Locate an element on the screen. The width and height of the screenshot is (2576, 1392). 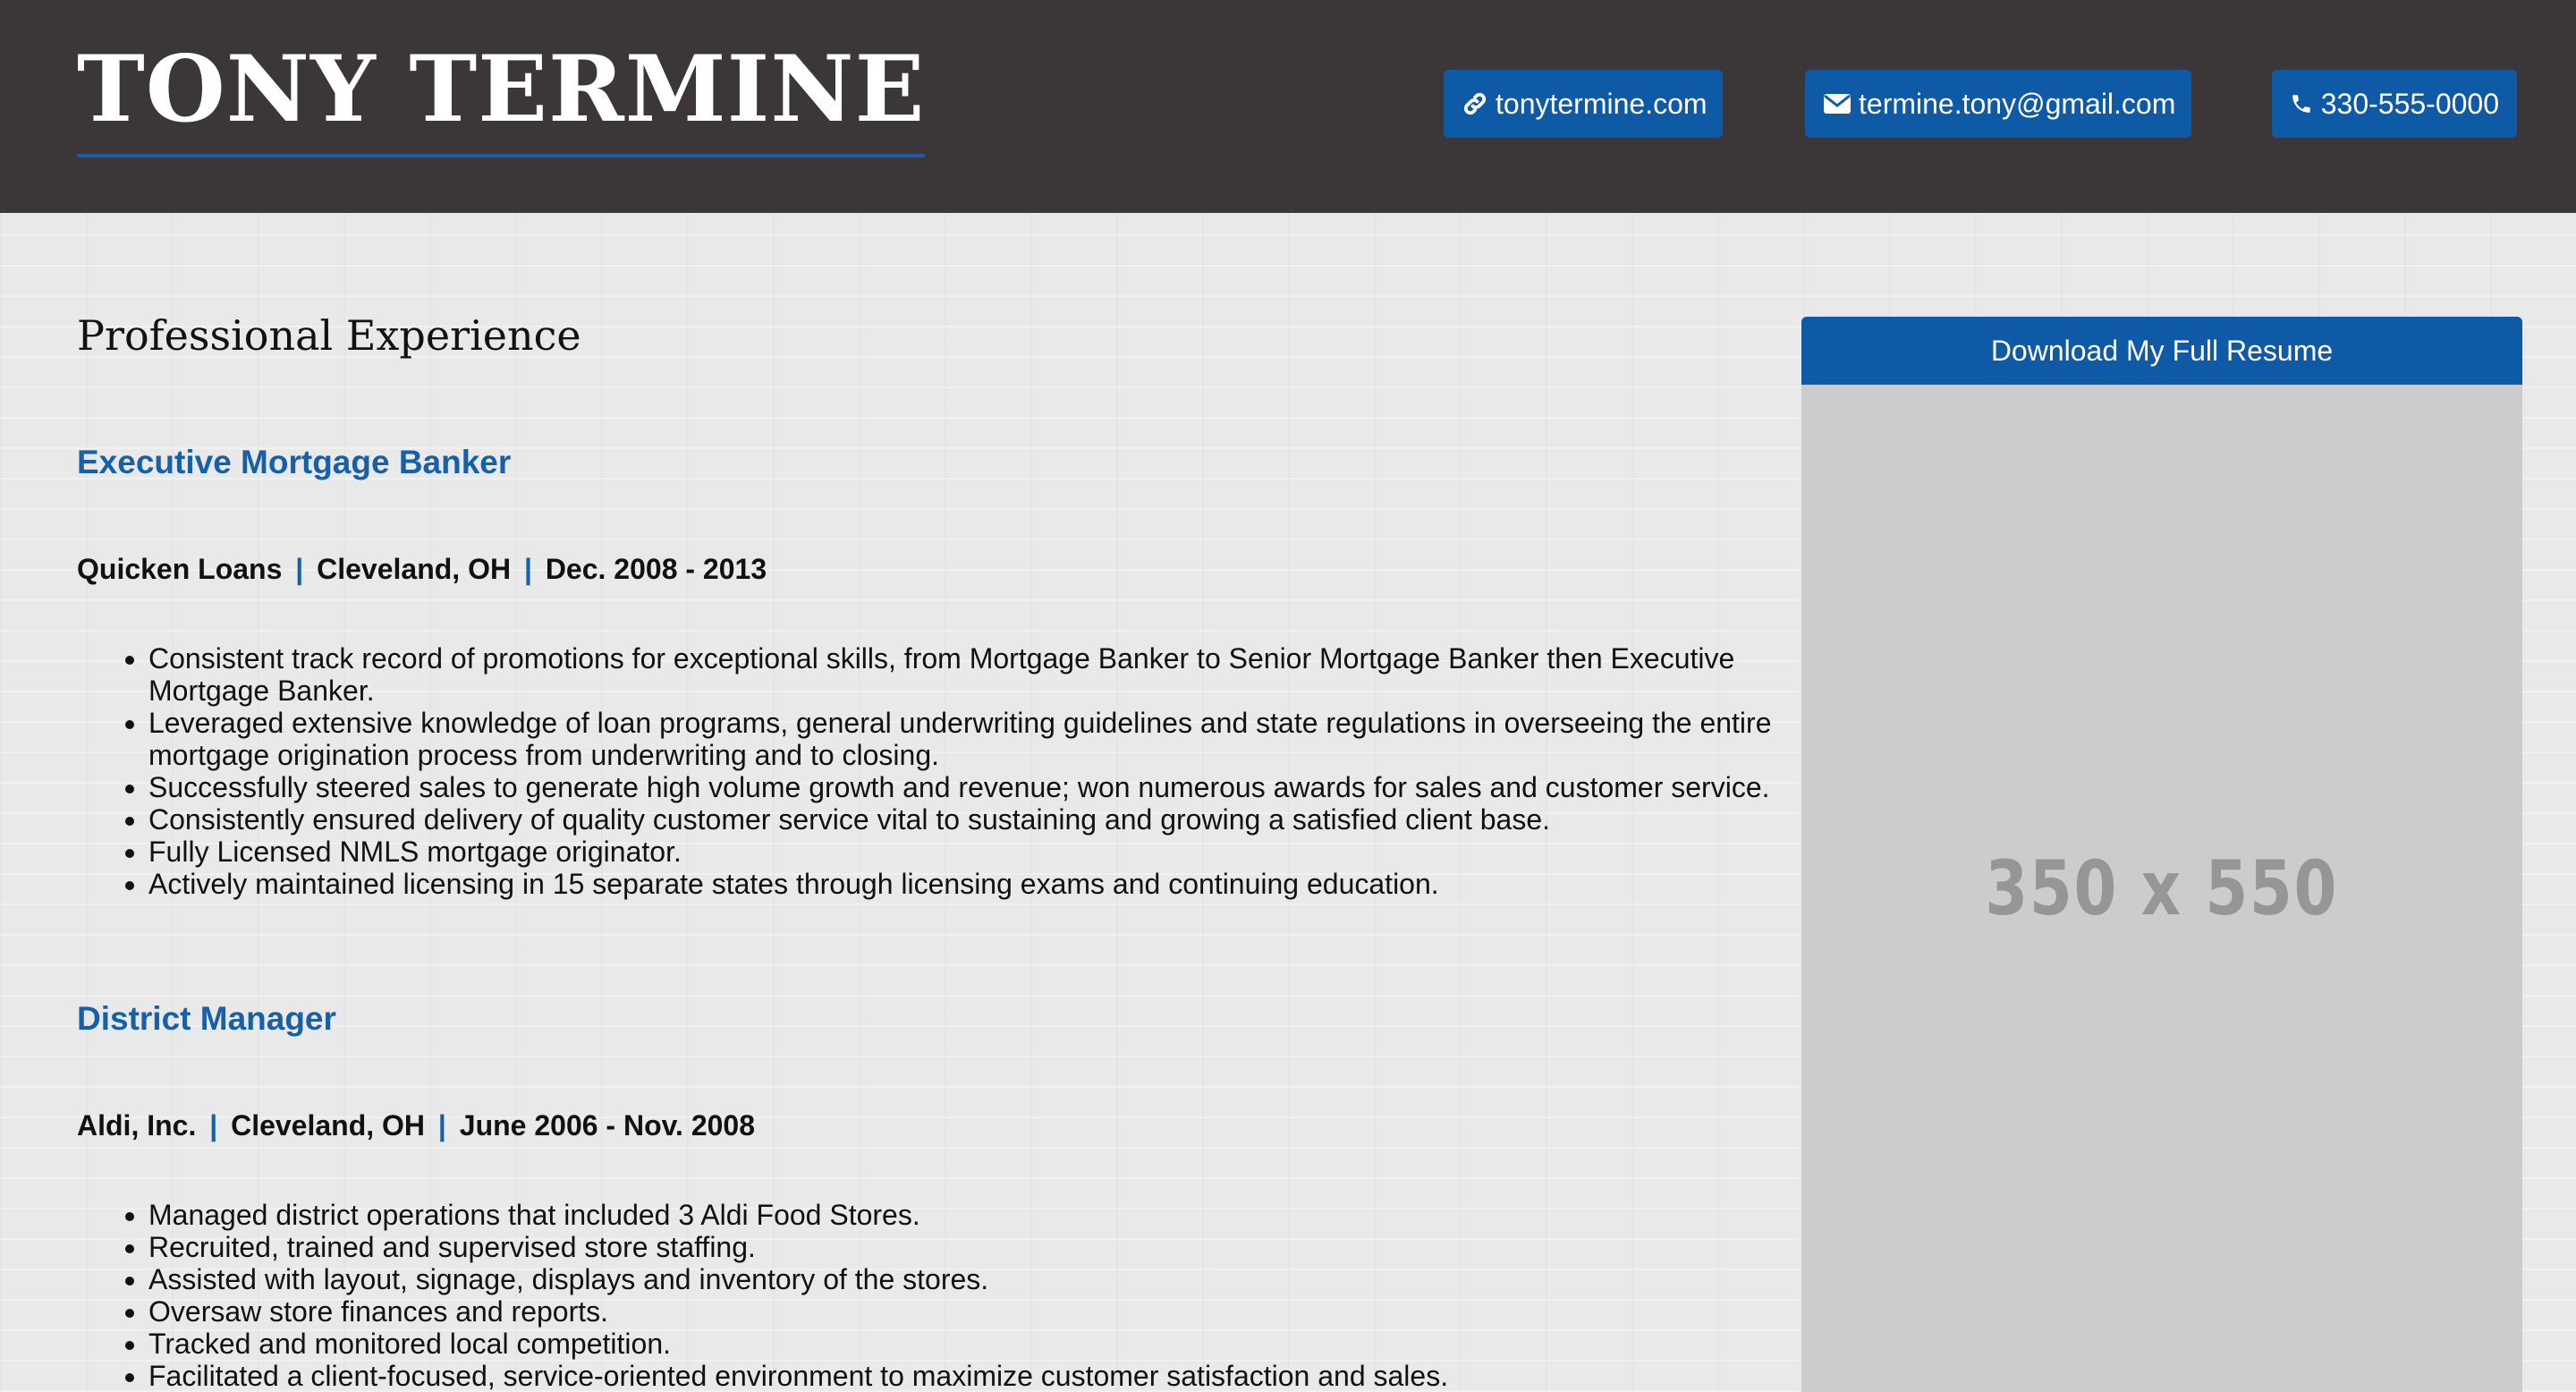
job-dates: June 2006 - Nov. 2008 is located at coordinates (607, 1125).